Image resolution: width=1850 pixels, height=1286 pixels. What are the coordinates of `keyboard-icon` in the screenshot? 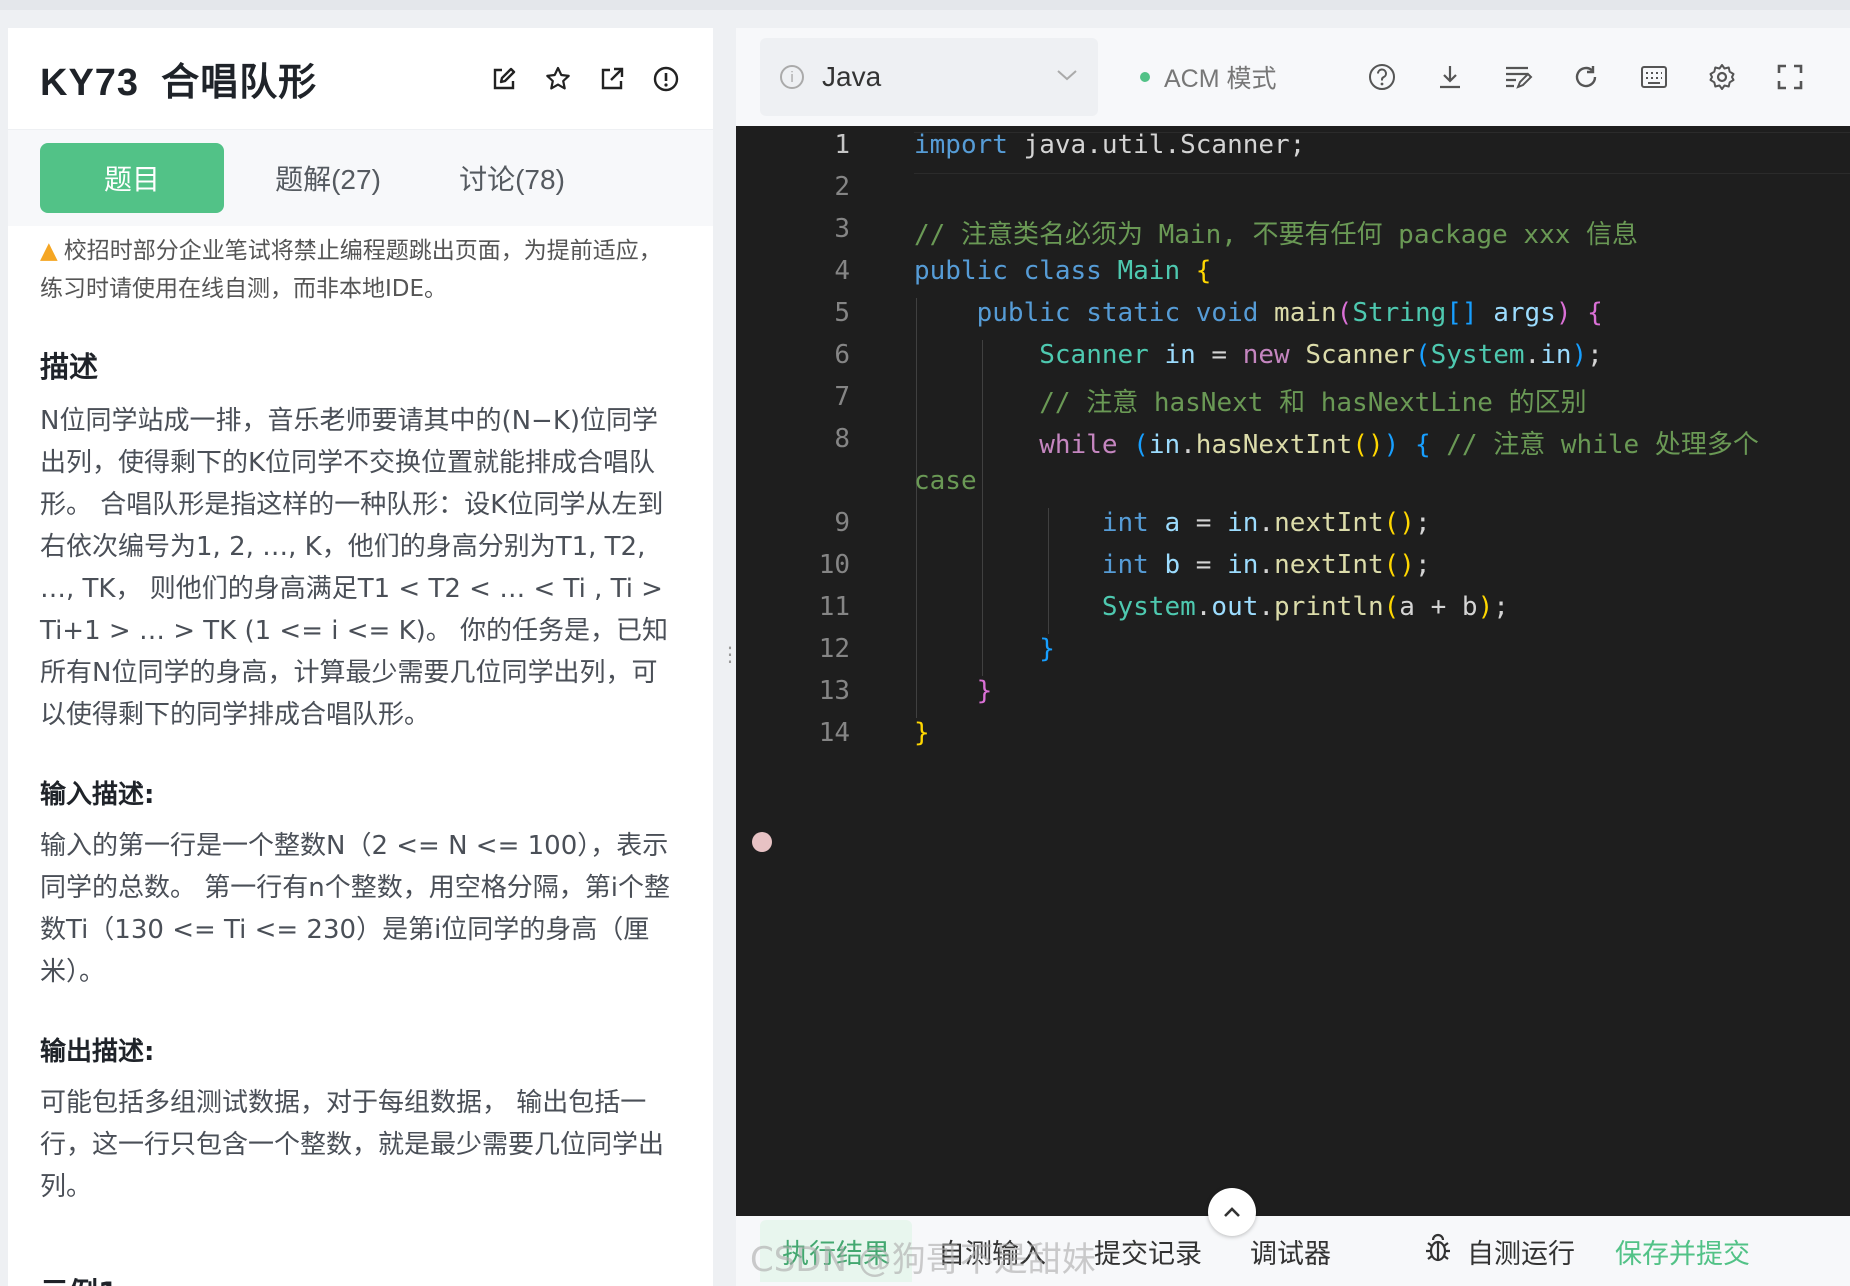 It's located at (1654, 77).